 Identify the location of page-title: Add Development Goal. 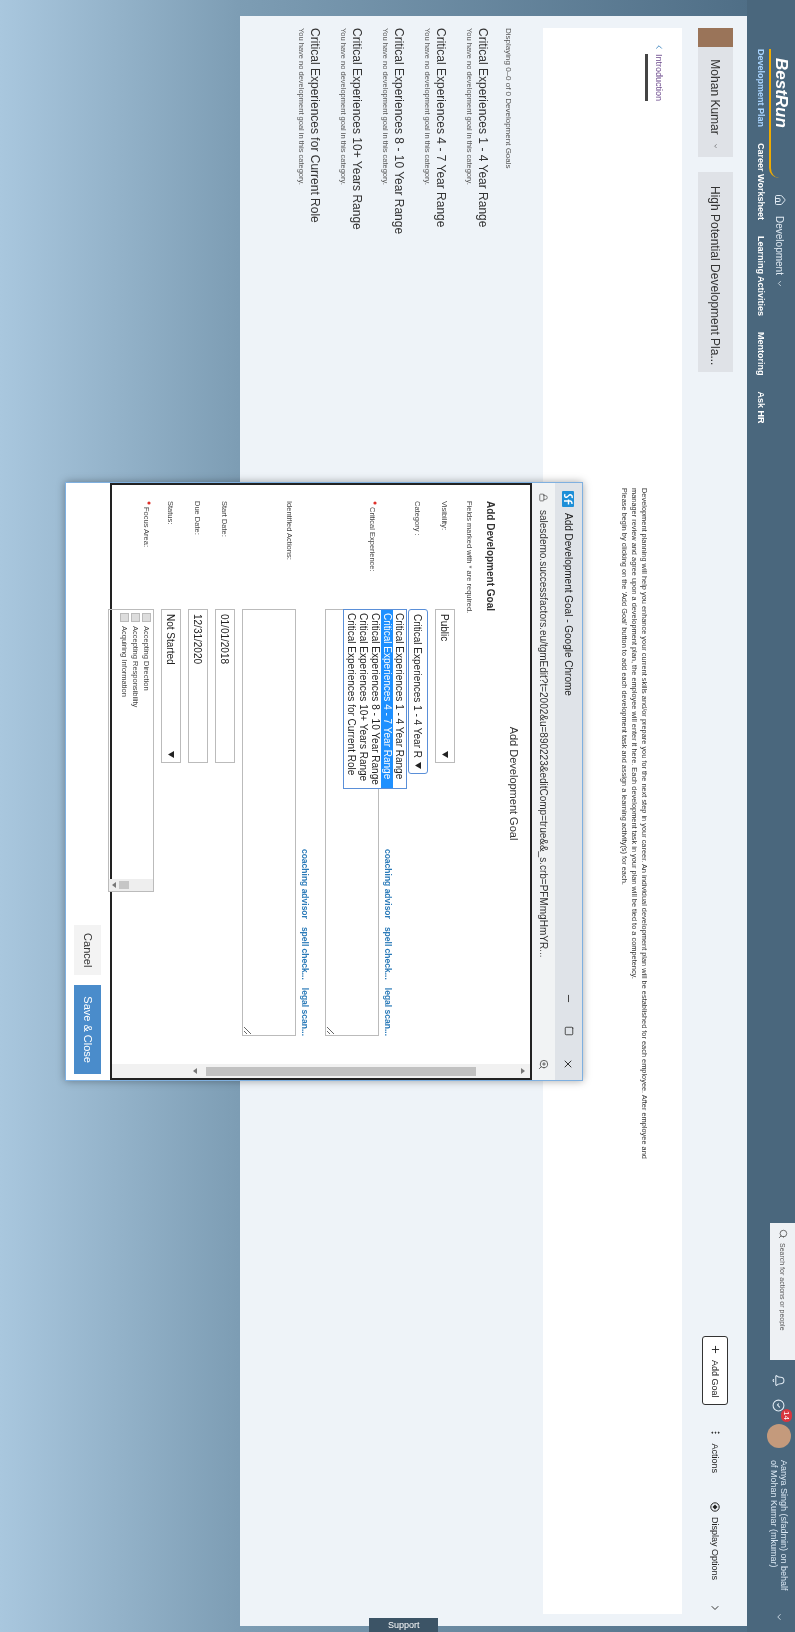
(514, 783).